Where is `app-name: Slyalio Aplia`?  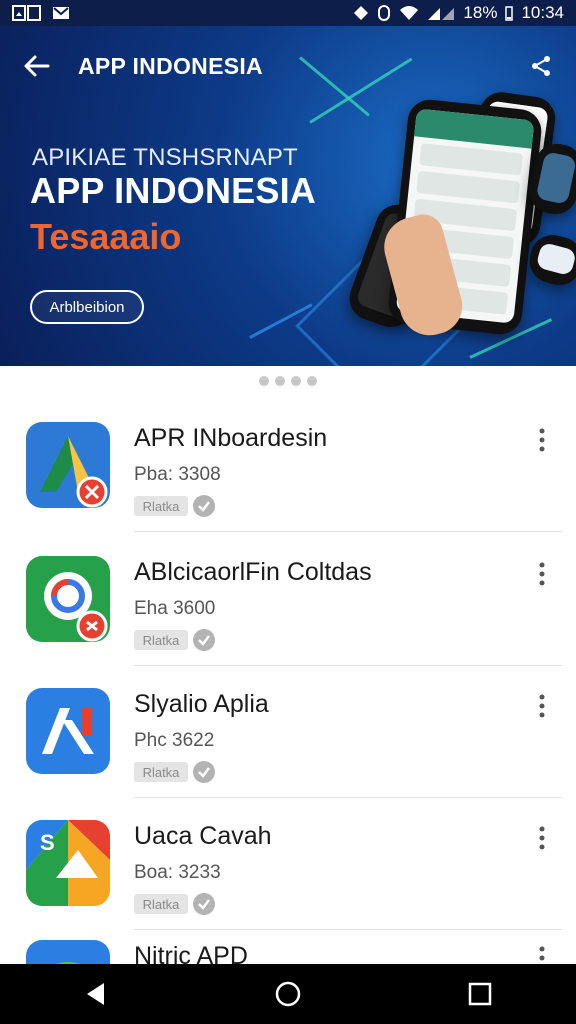 app-name: Slyalio Aplia is located at coordinates (201, 704).